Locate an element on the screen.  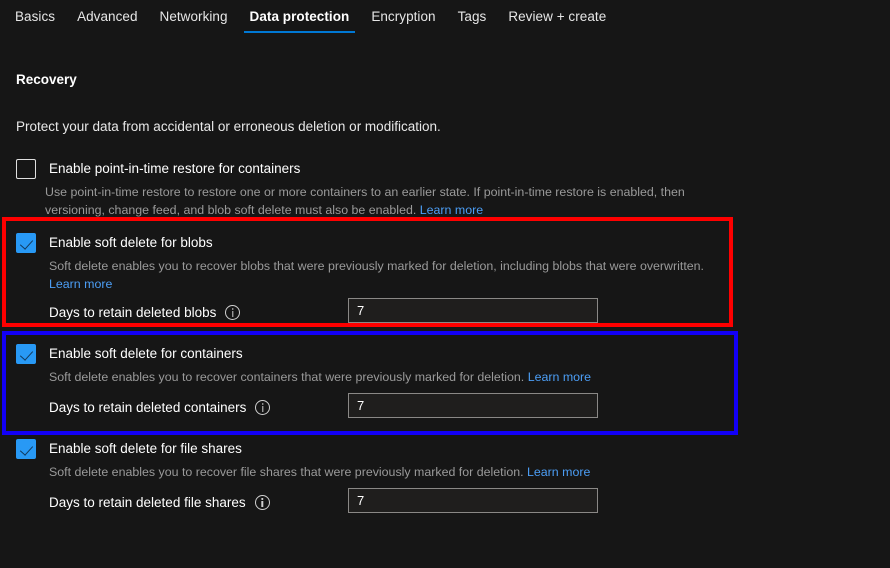
tab-label: Basics is located at coordinates (35, 16).